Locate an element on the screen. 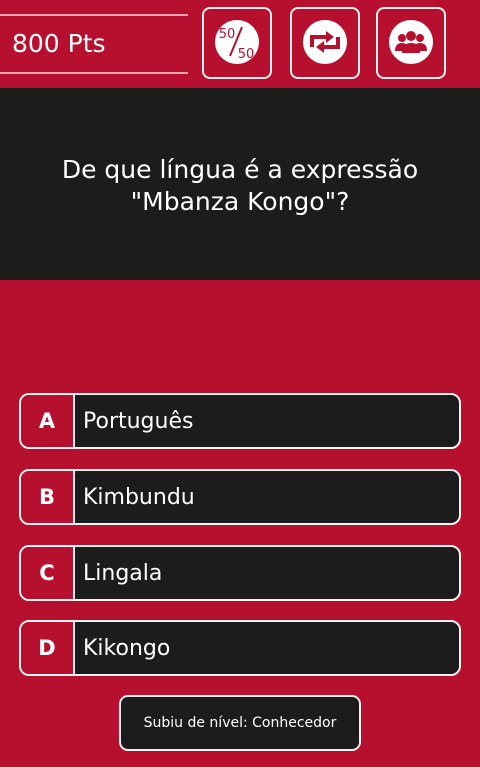 This screenshot has width=480, height=767. question-line-1: De que língua é a expressão is located at coordinates (240, 169).